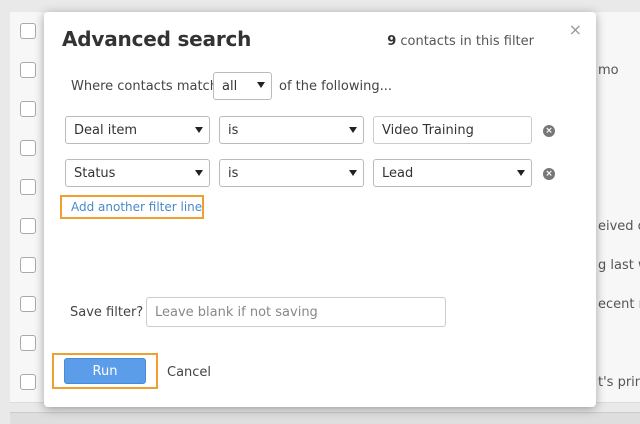  What do you see at coordinates (465, 41) in the screenshot?
I see `contact-count-suffix: contacts in this filter` at bounding box center [465, 41].